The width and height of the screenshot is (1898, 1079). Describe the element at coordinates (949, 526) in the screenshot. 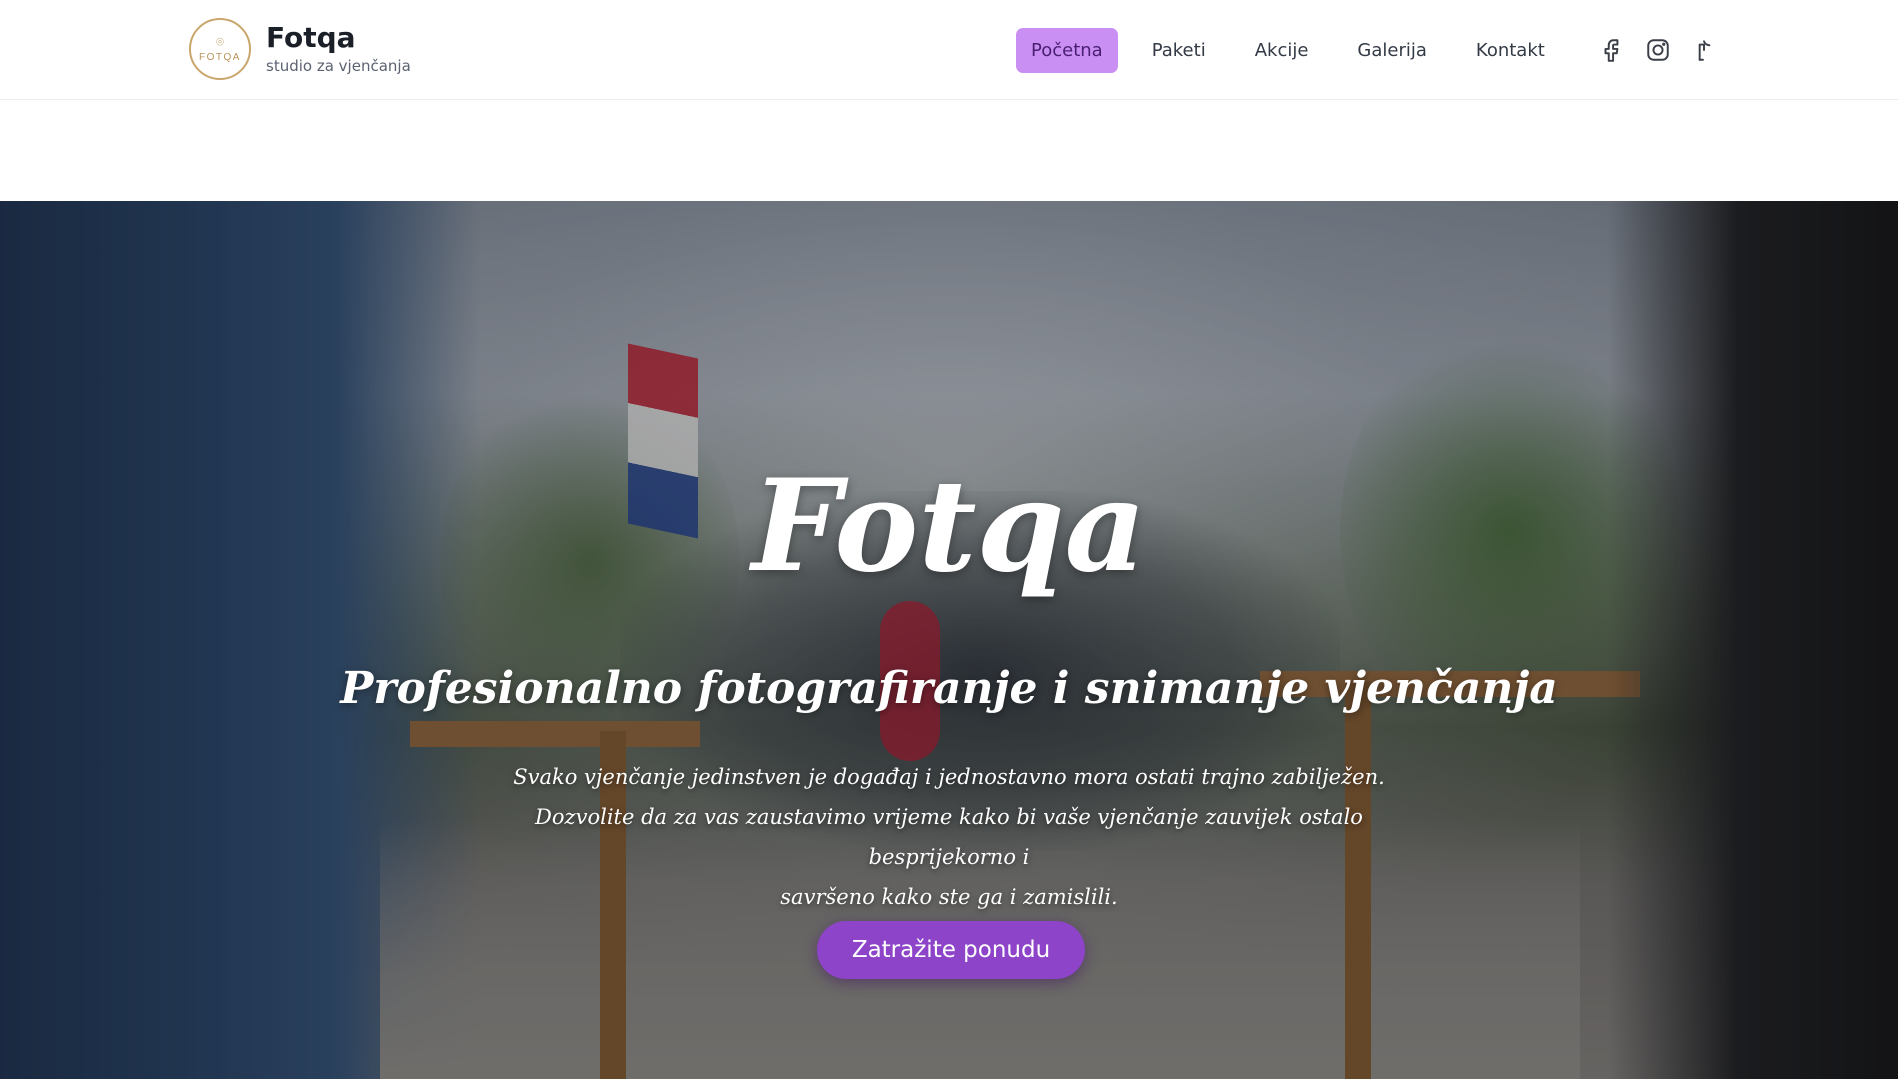

I see `hero-title: Fotqa` at that location.